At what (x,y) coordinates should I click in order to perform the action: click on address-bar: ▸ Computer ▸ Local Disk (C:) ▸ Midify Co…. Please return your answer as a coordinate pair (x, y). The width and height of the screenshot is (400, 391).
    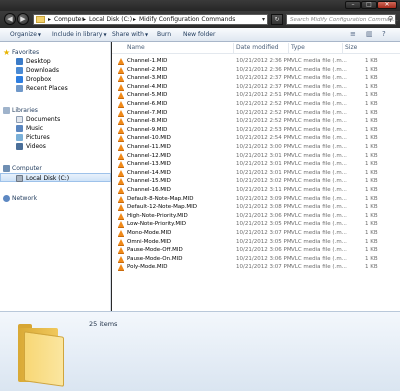
    Looking at the image, I should click on (150, 19).